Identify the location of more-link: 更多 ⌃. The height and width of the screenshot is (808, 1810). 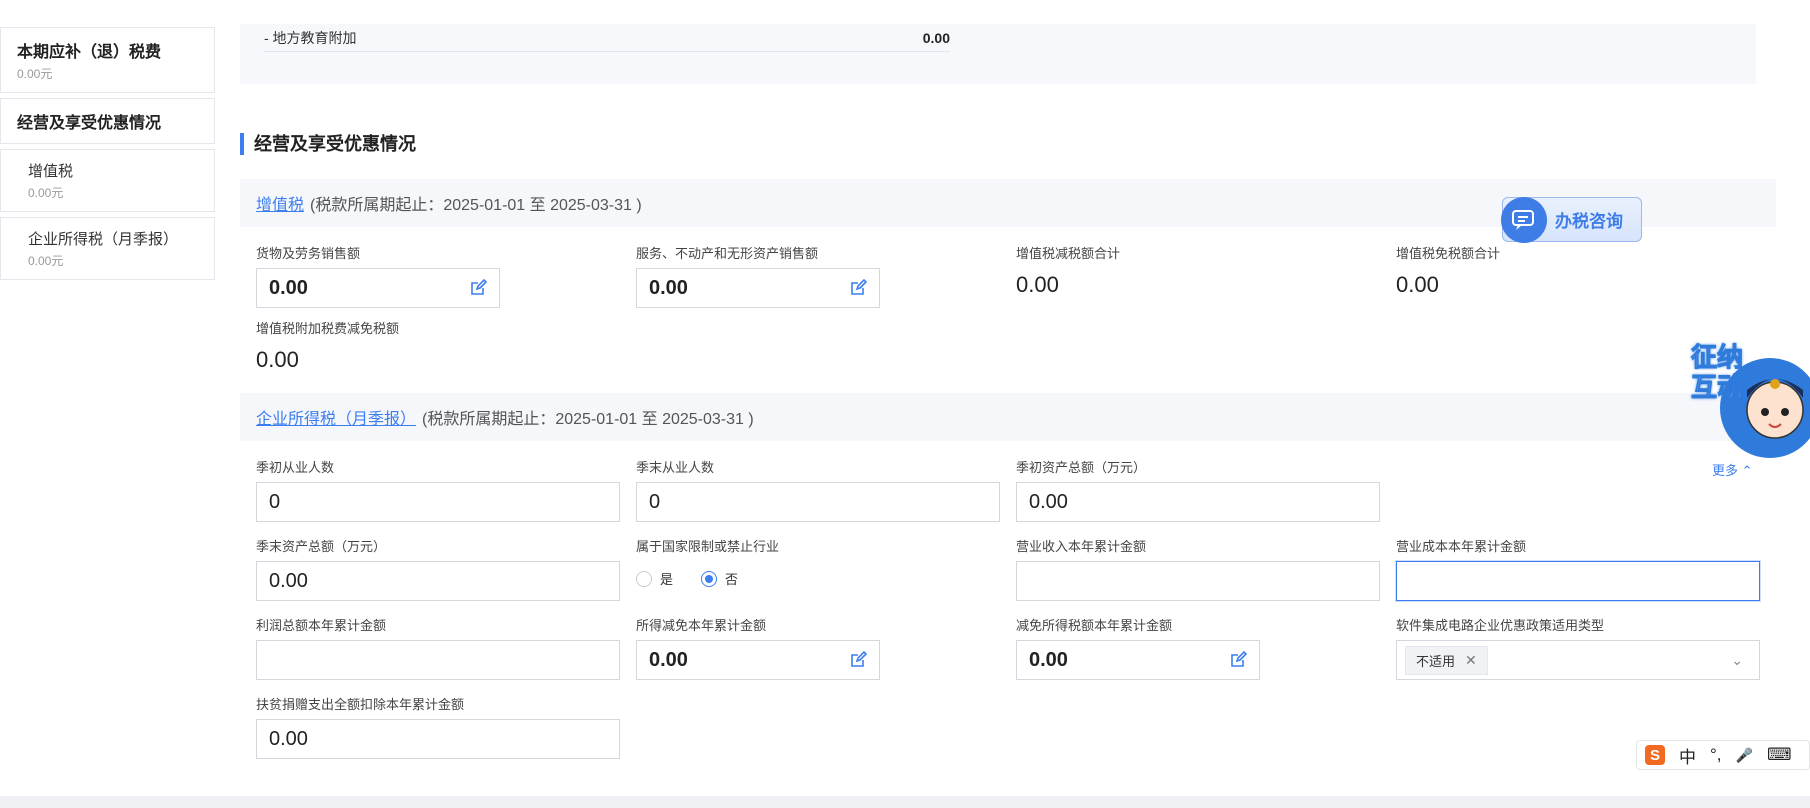
(1732, 469).